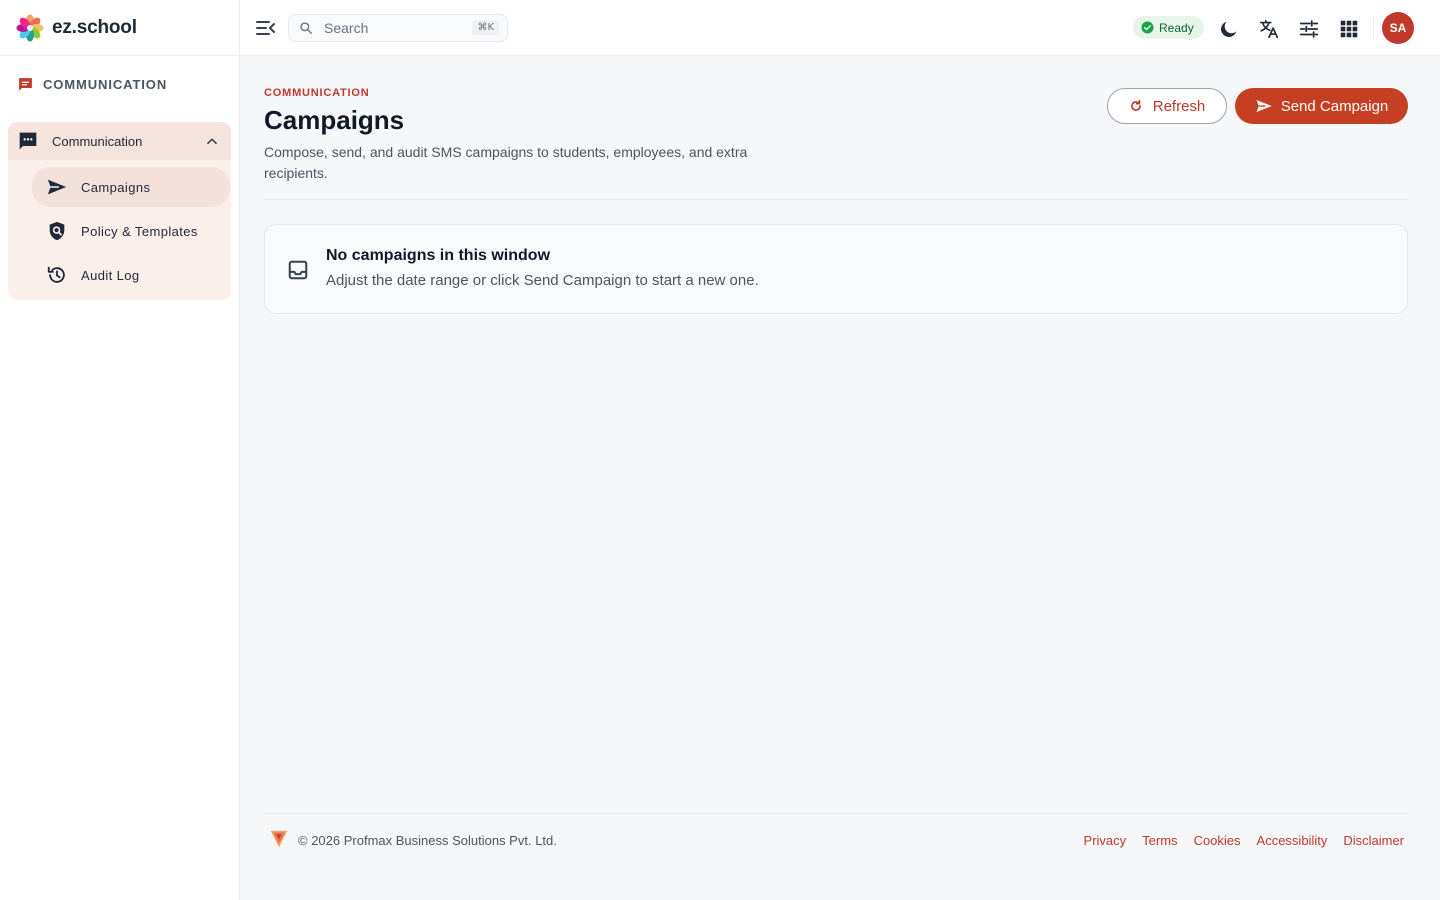 This screenshot has height=900, width=1440. I want to click on sidebar-item-campaigns: Campaigns, so click(131, 187).